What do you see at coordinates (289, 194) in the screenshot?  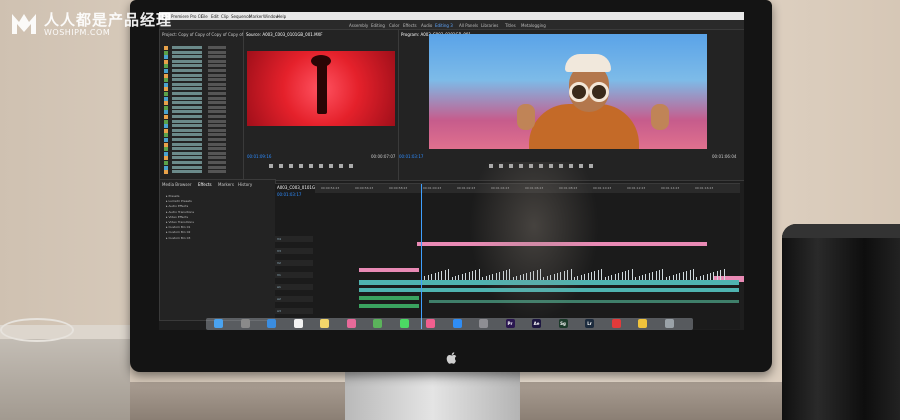 I see `timeline-timecode: 00:01:03:17` at bounding box center [289, 194].